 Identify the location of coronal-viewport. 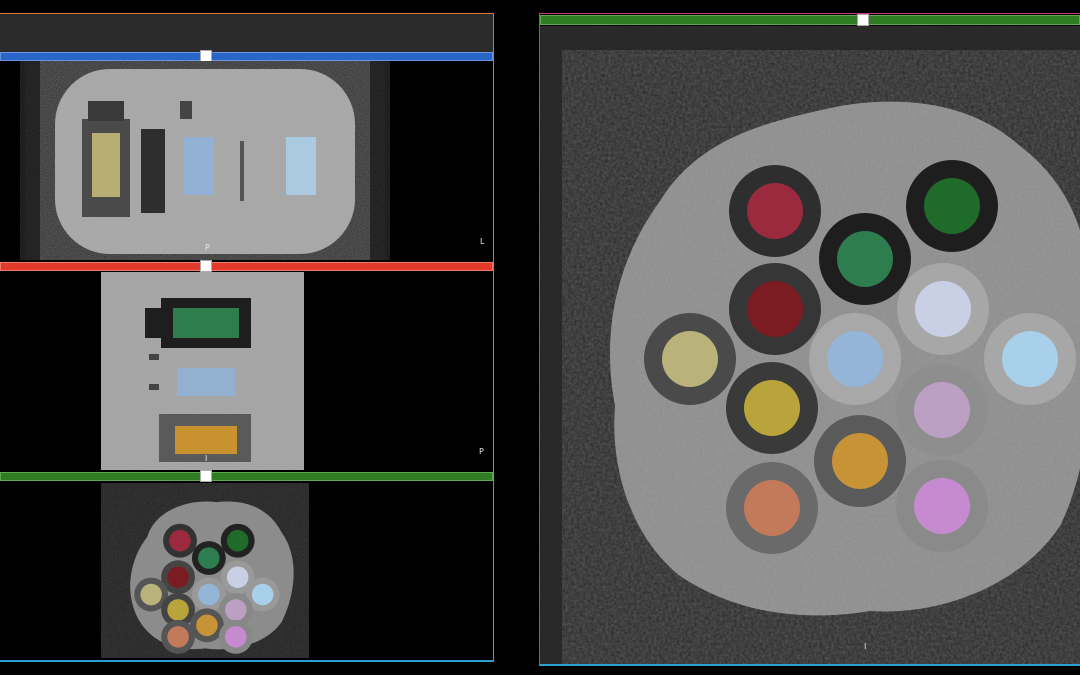
(202, 371).